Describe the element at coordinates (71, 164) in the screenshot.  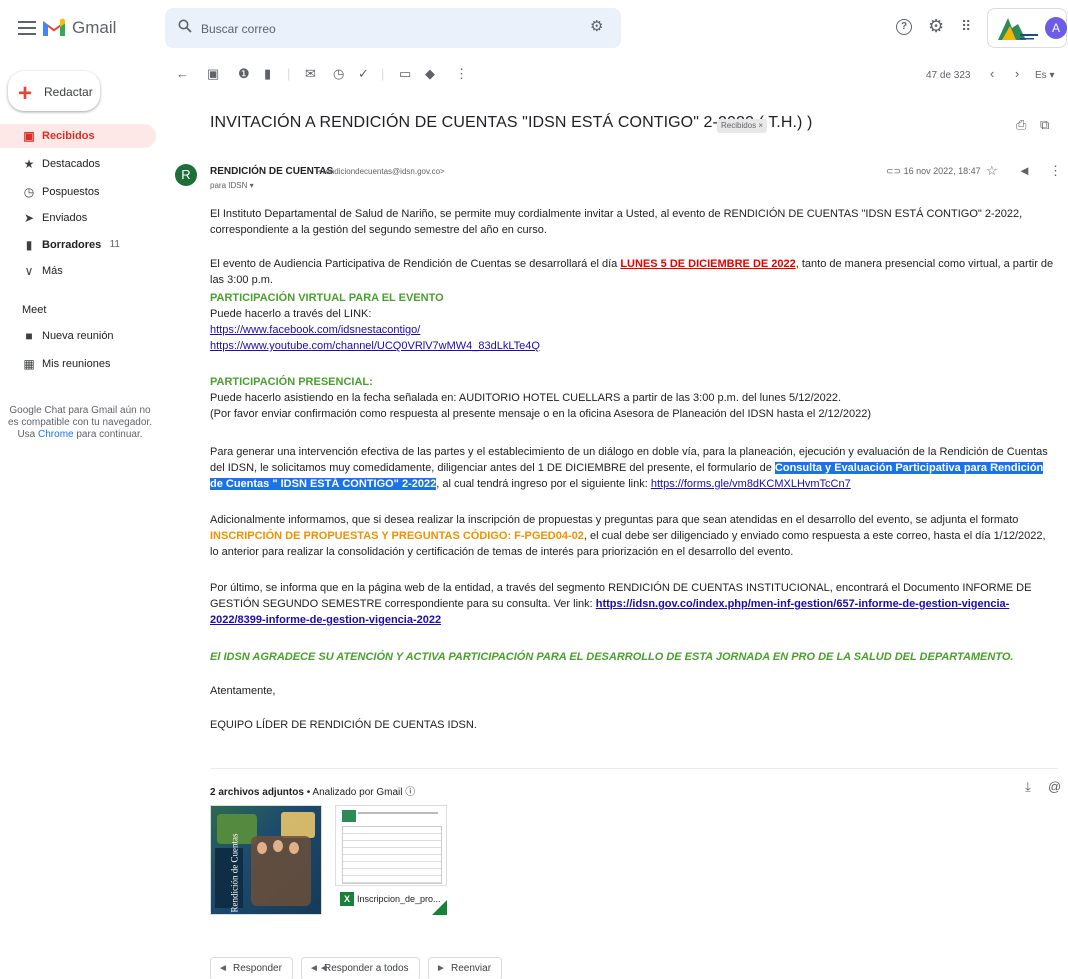
I see `sidebar-item-label: Destacados` at that location.